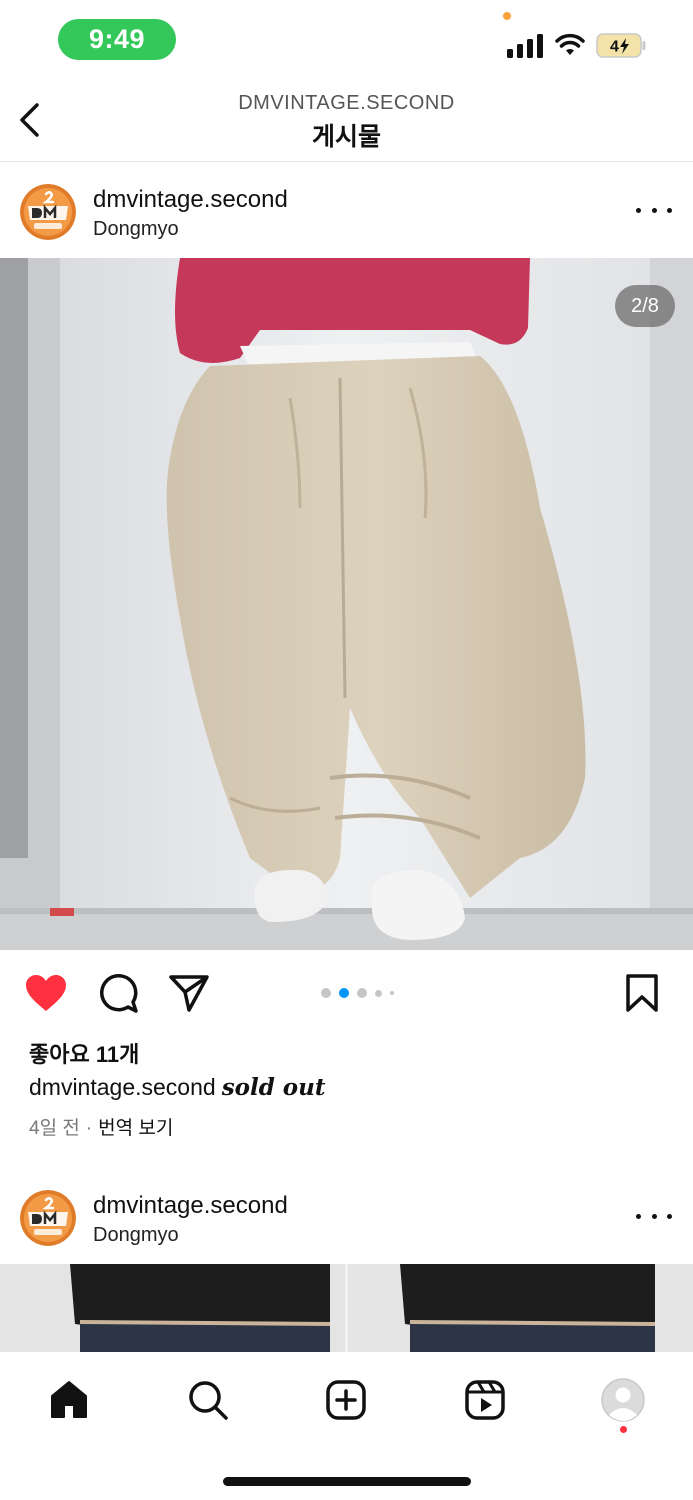 The height and width of the screenshot is (1500, 693). I want to click on bottom-nav, so click(346, 1426).